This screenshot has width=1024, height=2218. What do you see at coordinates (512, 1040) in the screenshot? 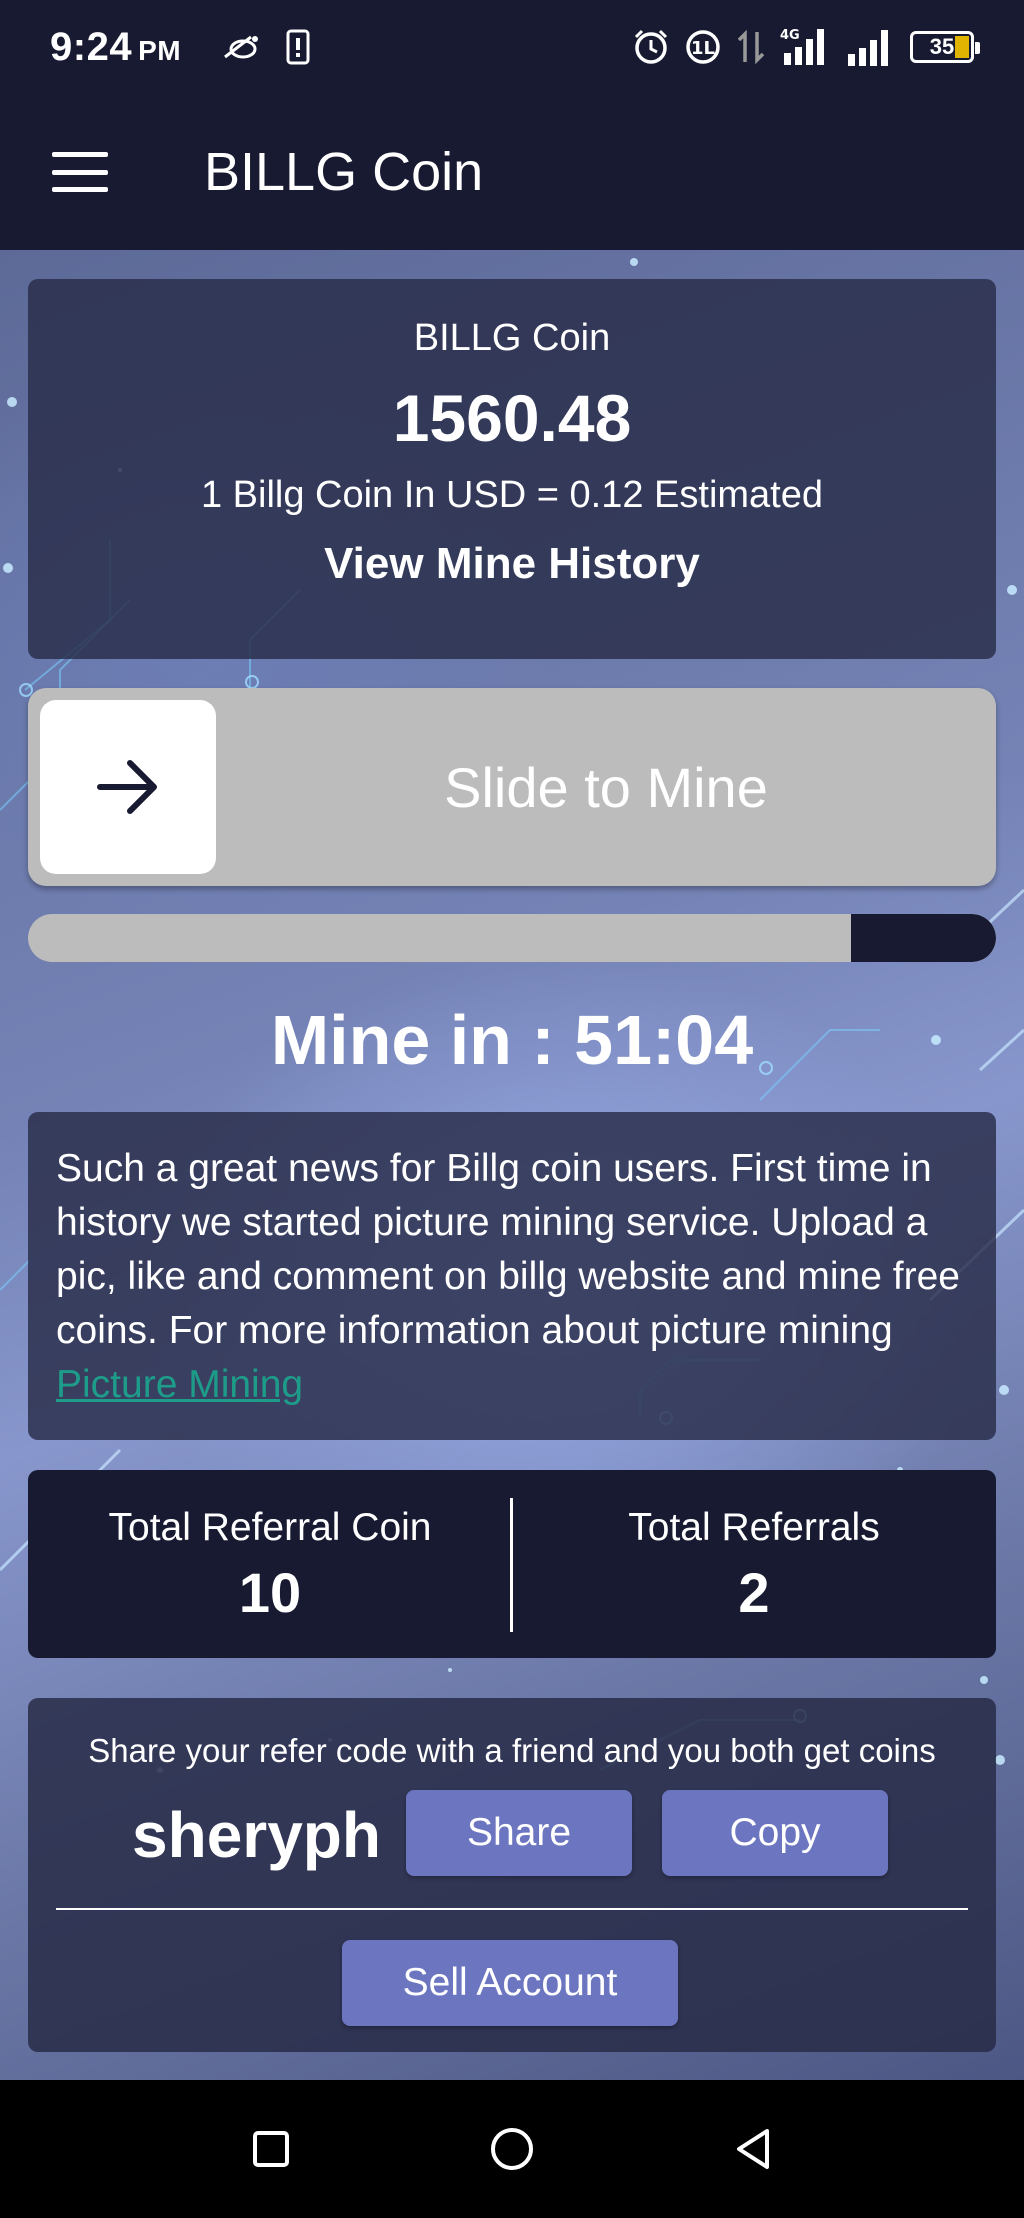
I see `mine-countdown: Mine in : 51:04` at bounding box center [512, 1040].